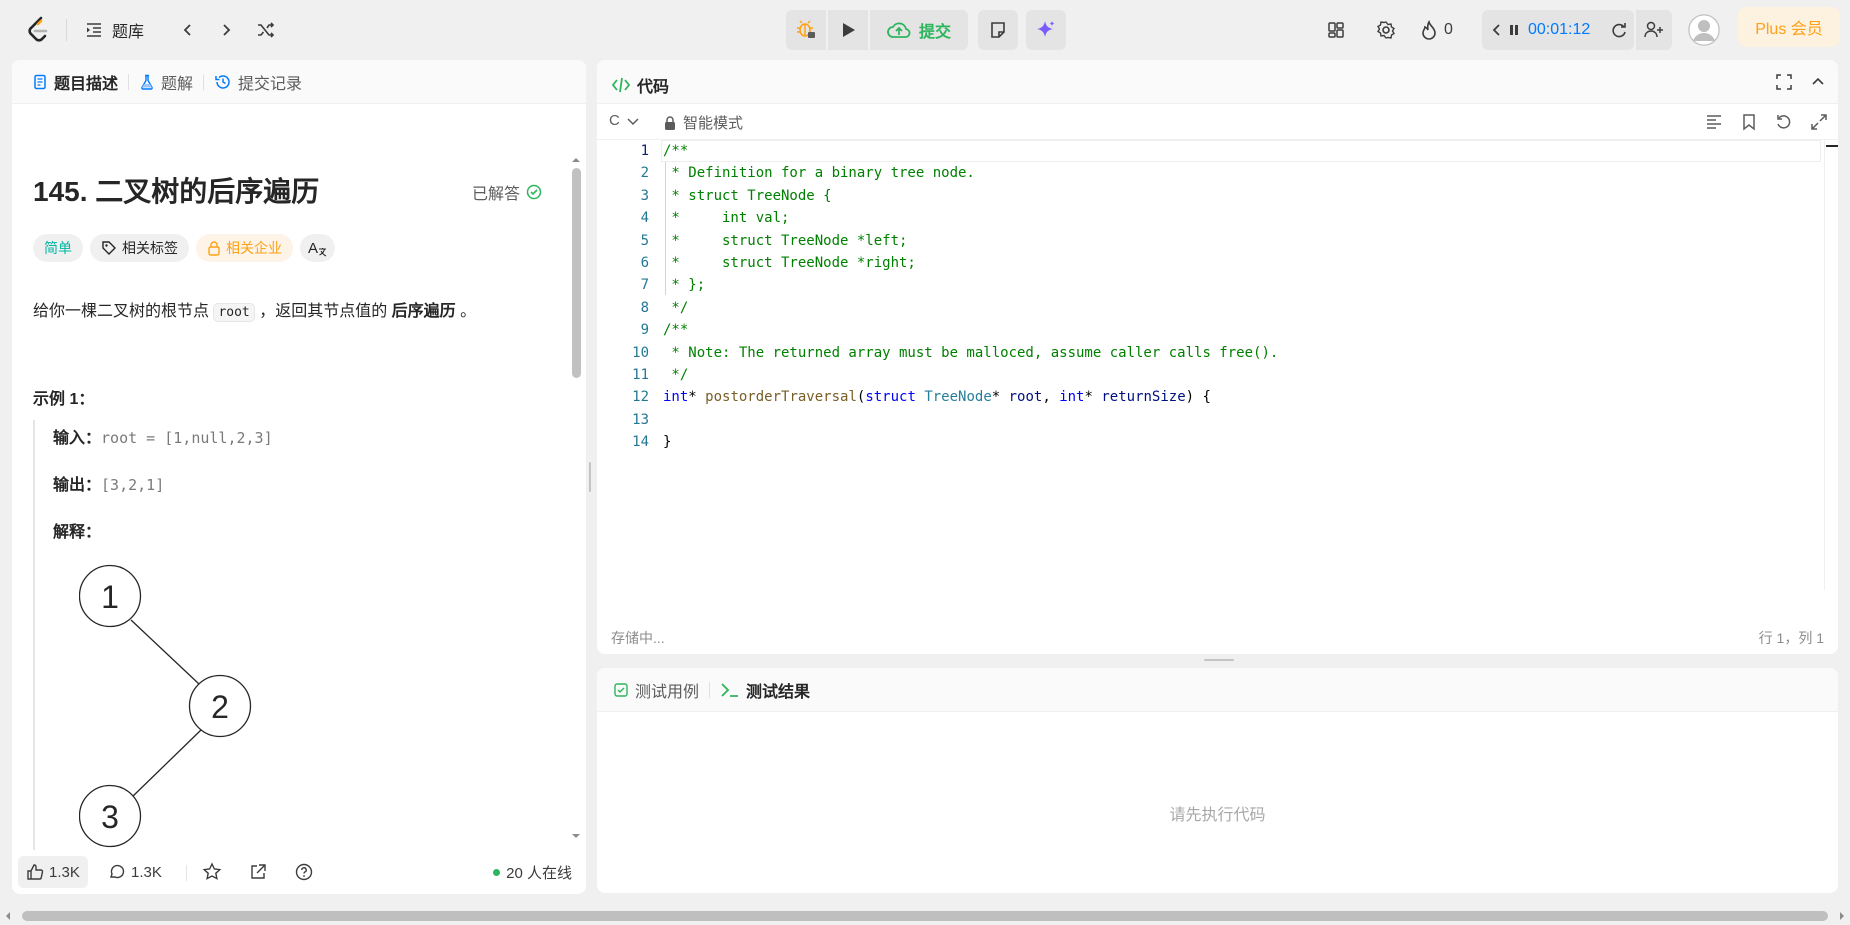 The width and height of the screenshot is (1850, 925). Describe the element at coordinates (254, 312) in the screenshot. I see `problem-description: 给你一棵二叉树的根节点 root ，返回其节点值的 后序遍历 。` at that location.